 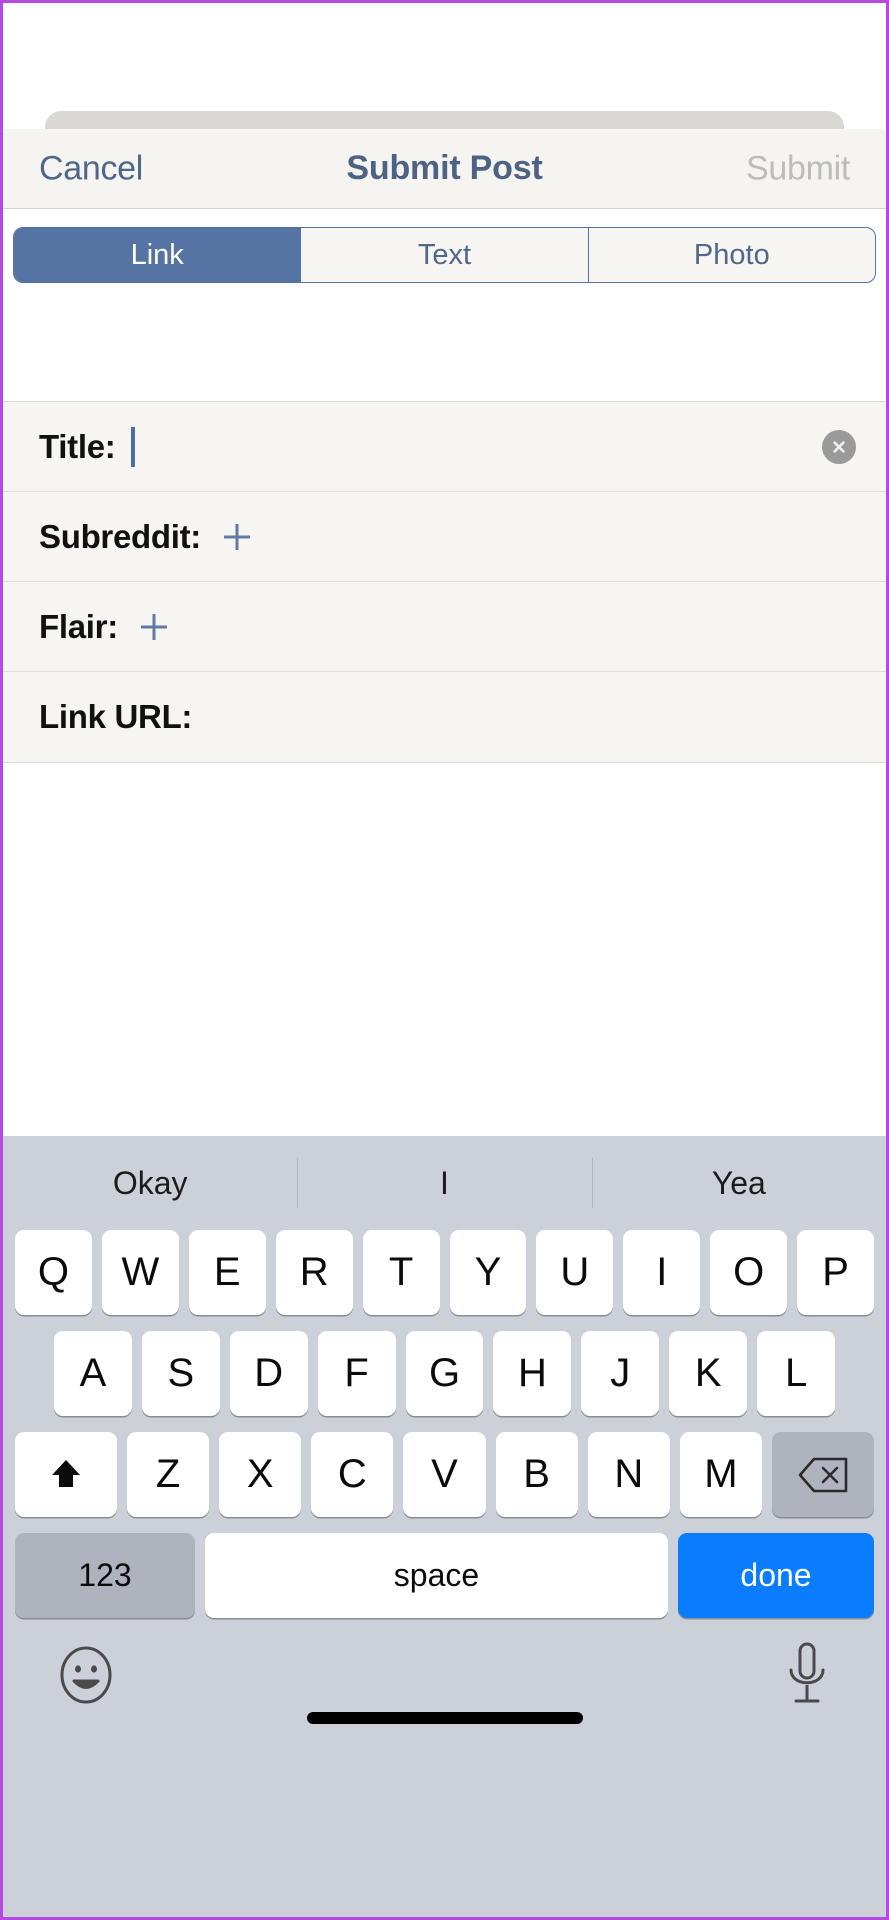 I want to click on keyboard-row-2: A S D F G H J K L, so click(x=444, y=1373).